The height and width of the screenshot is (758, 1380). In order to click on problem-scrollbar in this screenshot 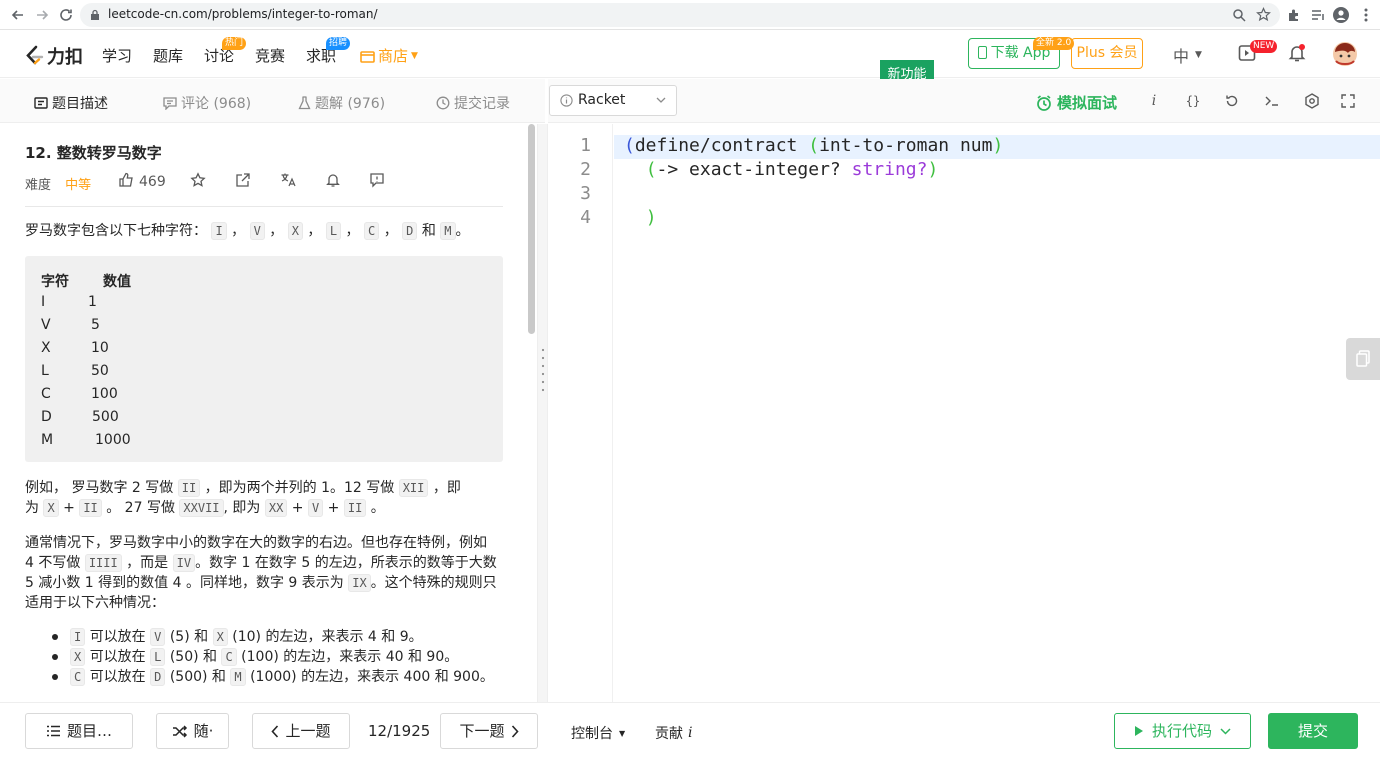, I will do `click(531, 229)`.